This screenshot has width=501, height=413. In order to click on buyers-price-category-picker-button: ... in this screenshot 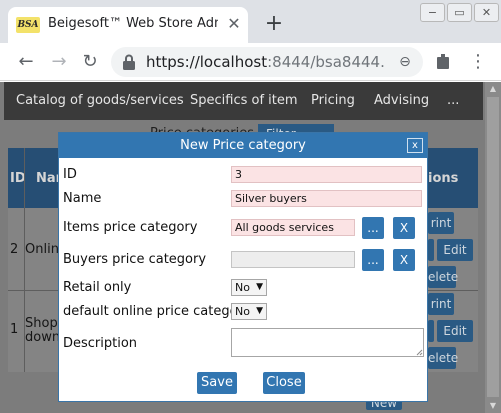, I will do `click(373, 260)`.